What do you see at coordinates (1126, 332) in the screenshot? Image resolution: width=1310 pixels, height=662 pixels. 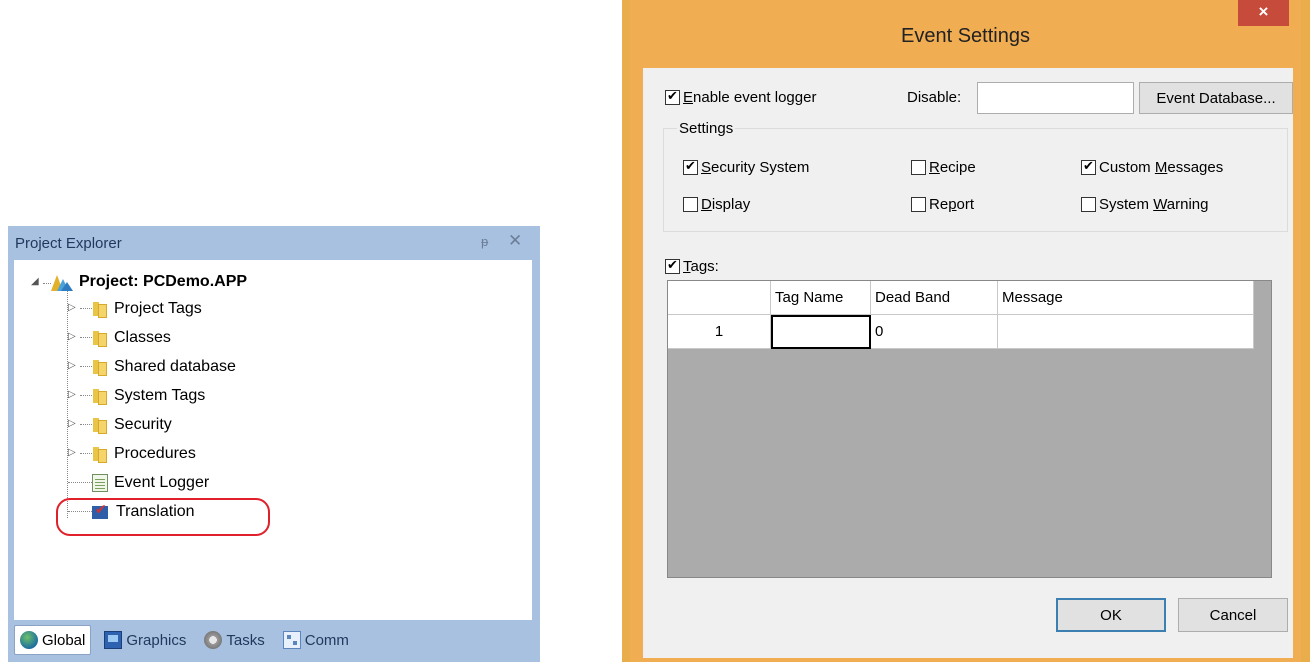 I see `message-cell` at bounding box center [1126, 332].